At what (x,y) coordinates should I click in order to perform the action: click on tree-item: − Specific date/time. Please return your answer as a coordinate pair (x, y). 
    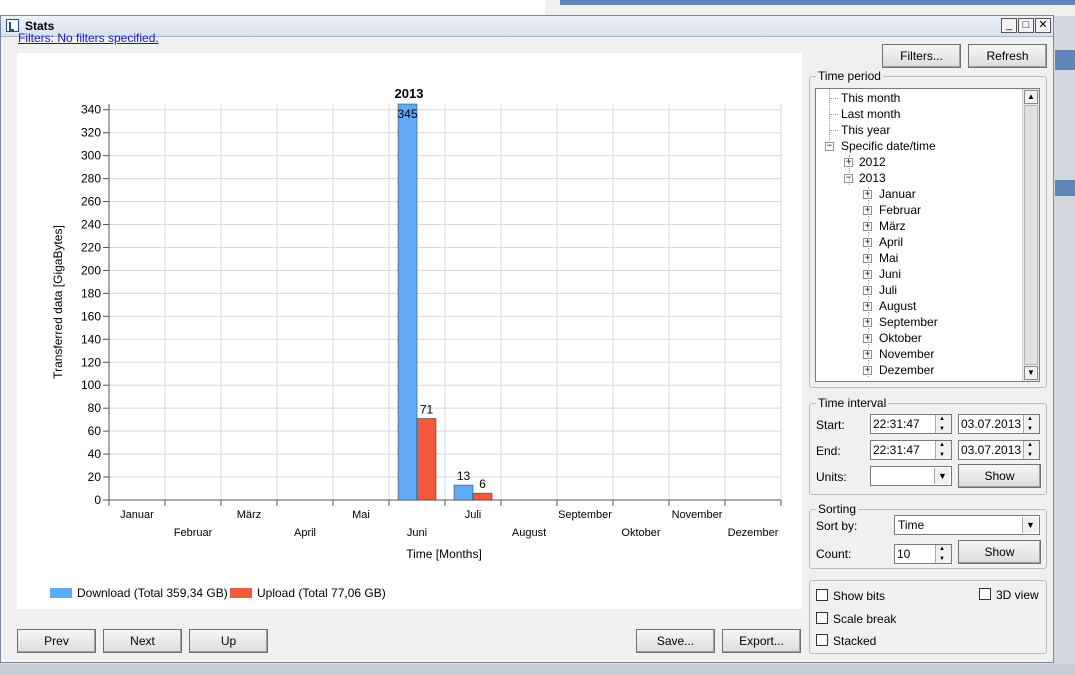
    Looking at the image, I should click on (918, 146).